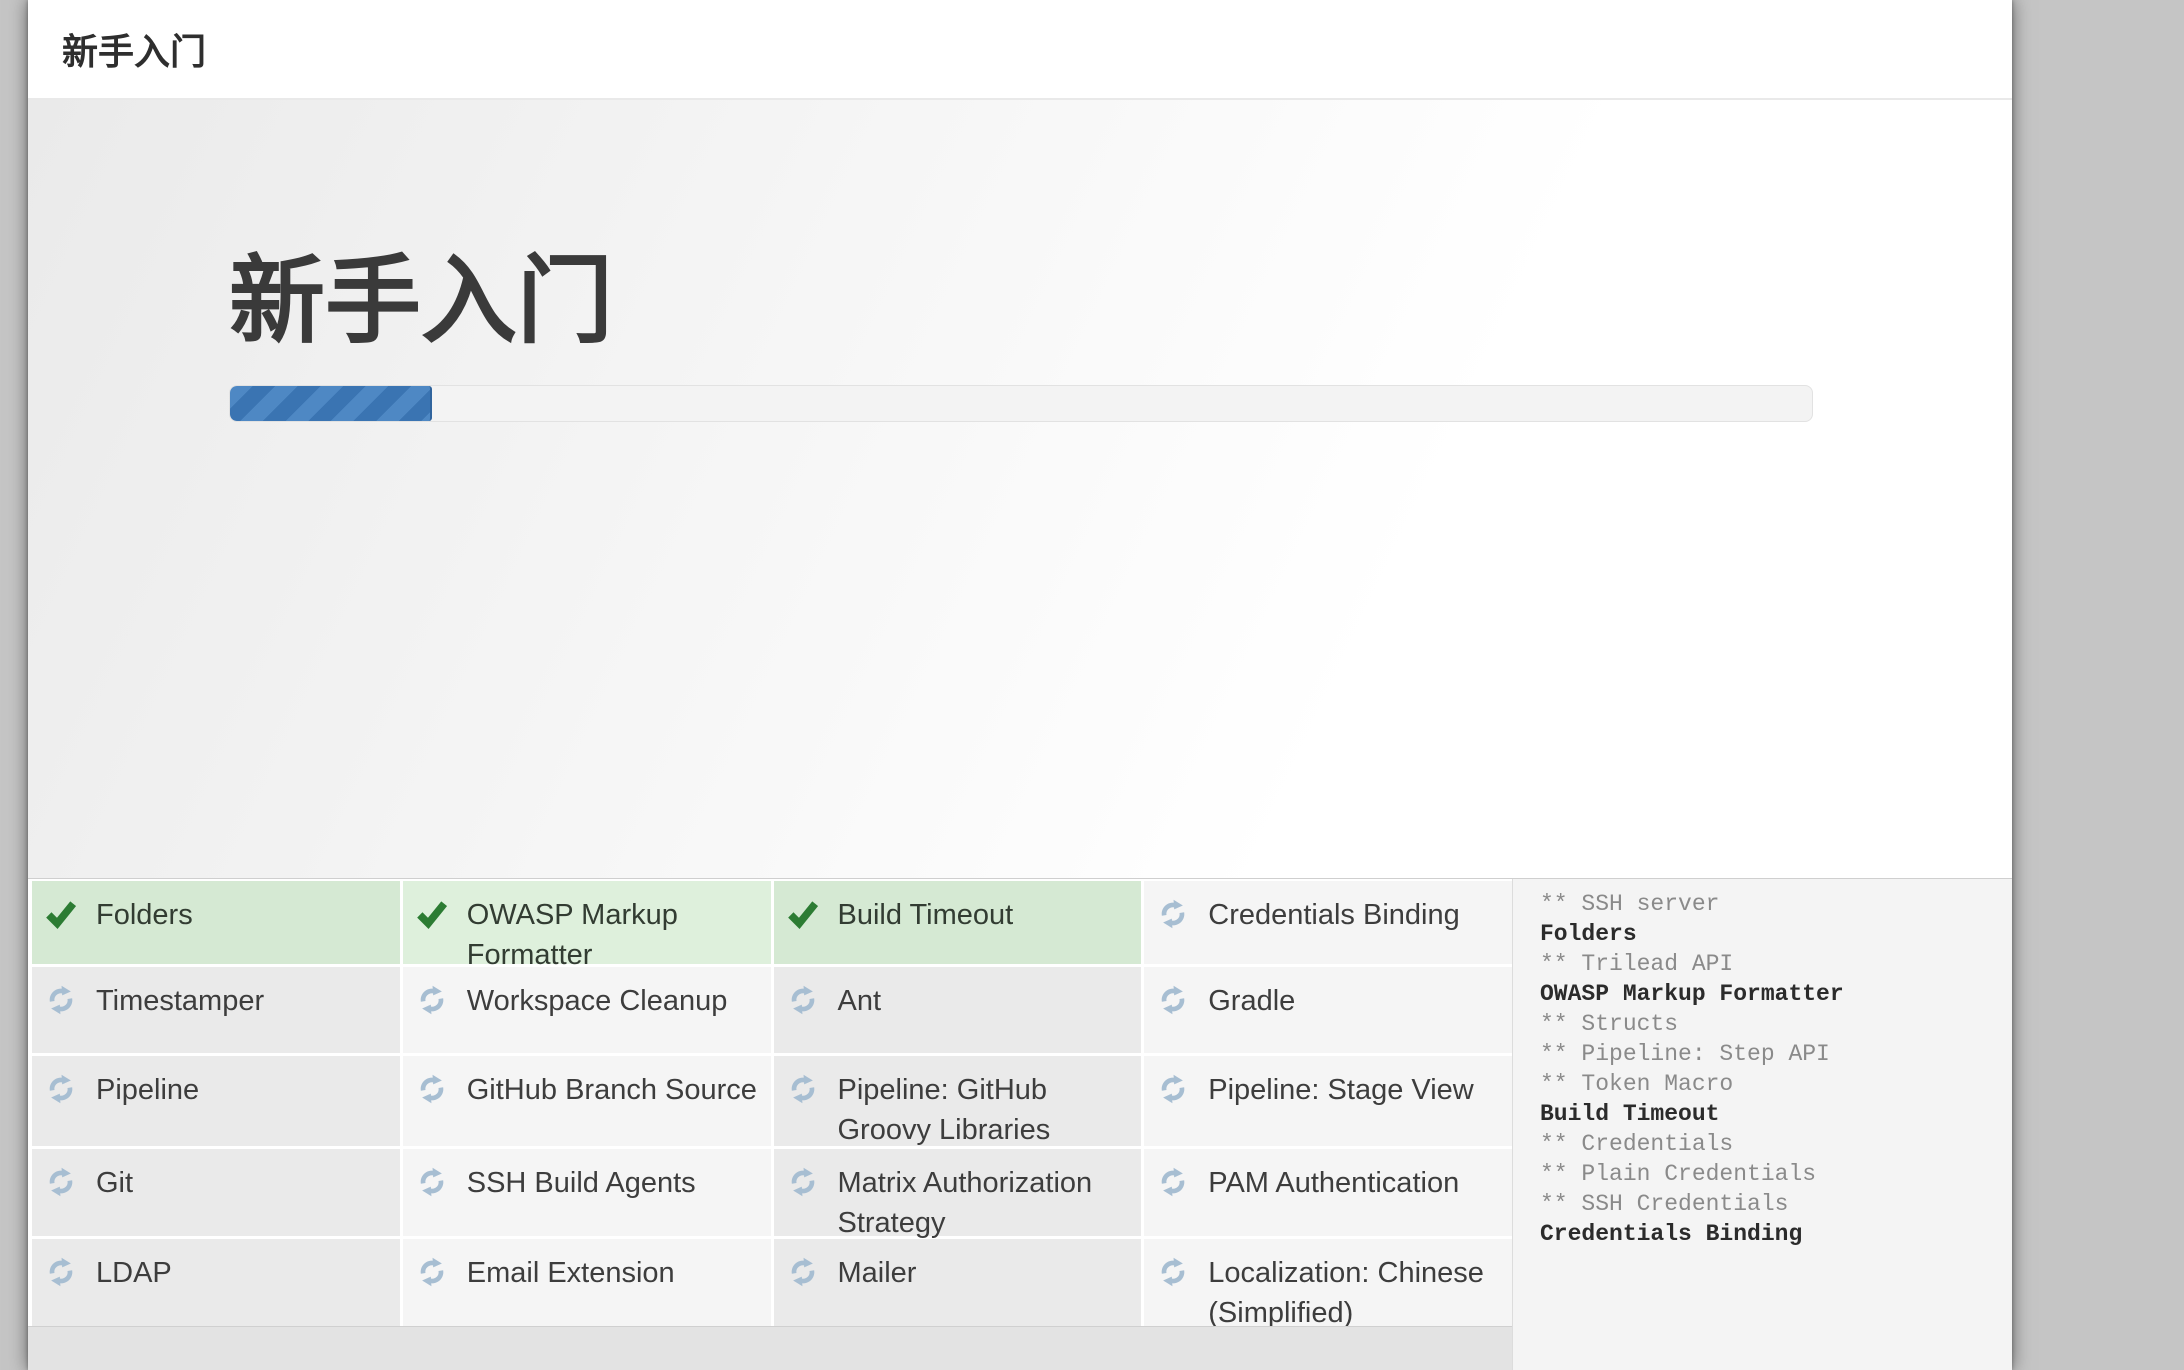 This screenshot has width=2184, height=1370. I want to click on titlebar: 新手入门, so click(1020, 50).